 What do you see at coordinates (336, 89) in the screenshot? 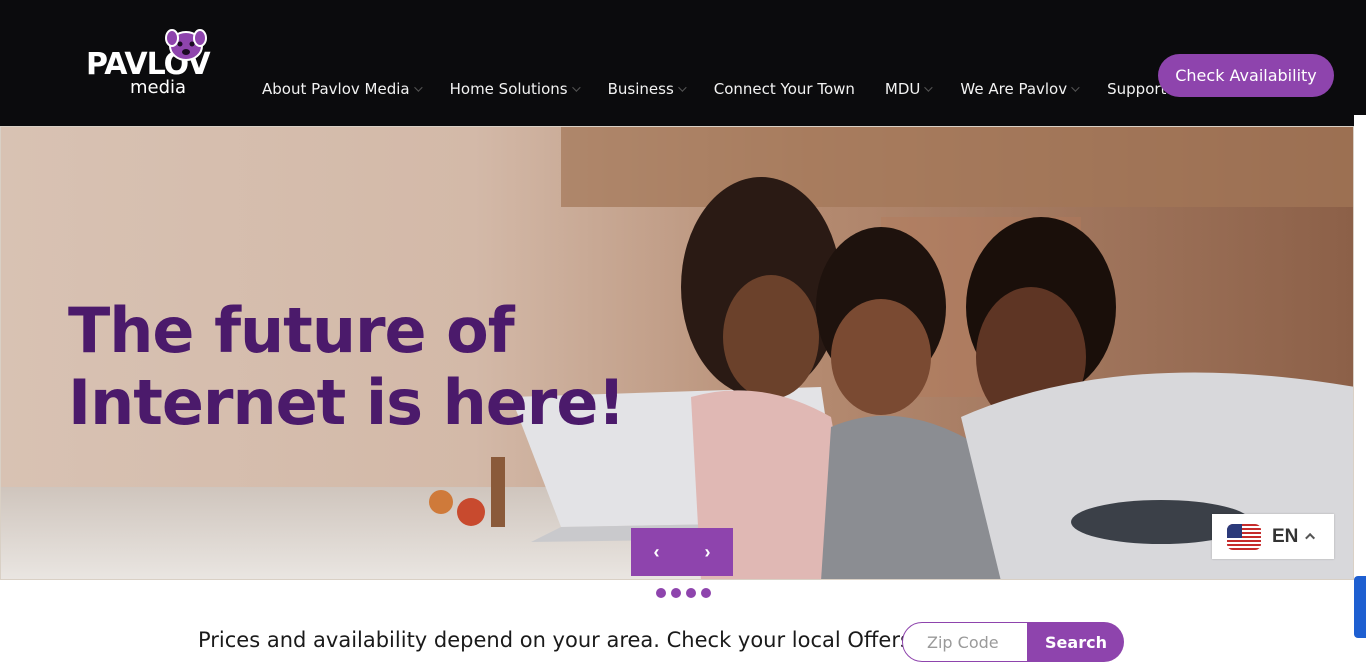
I see `nav-label: About Pavlov Media` at bounding box center [336, 89].